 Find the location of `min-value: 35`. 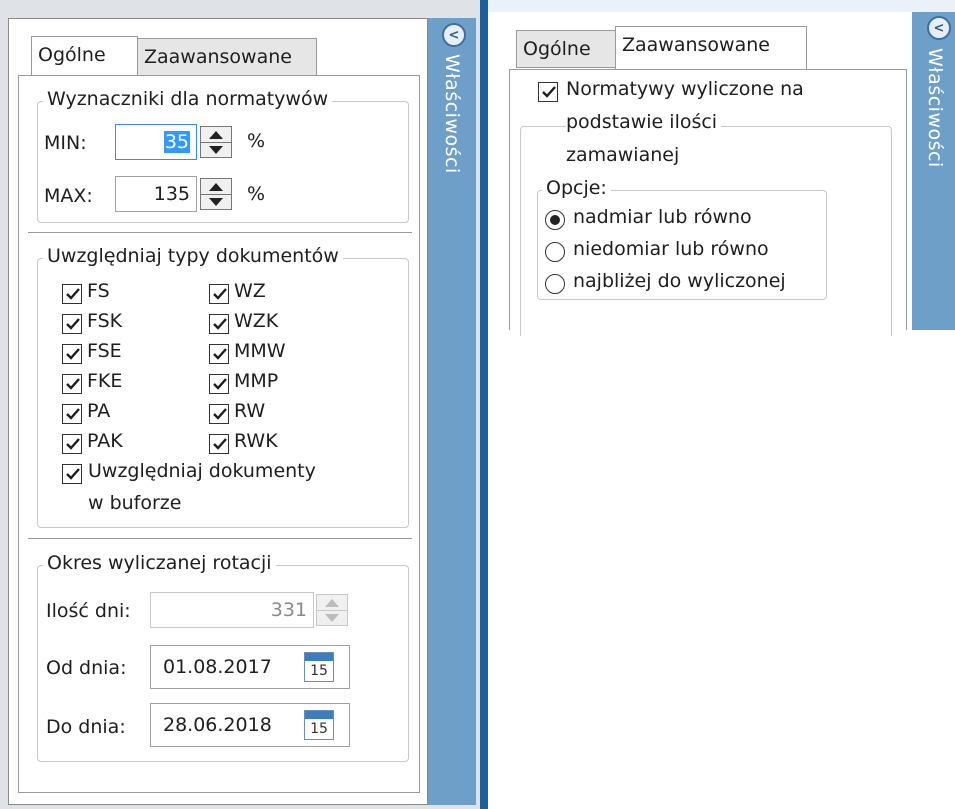

min-value: 35 is located at coordinates (176, 142).